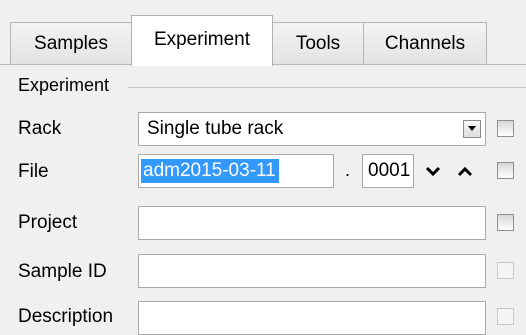 The height and width of the screenshot is (335, 526). What do you see at coordinates (464, 171) in the screenshot?
I see `chevron-up-icon` at bounding box center [464, 171].